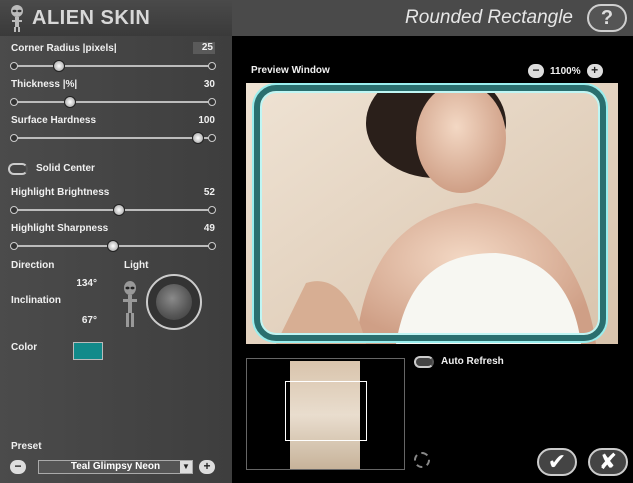 Image resolution: width=633 pixels, height=483 pixels. I want to click on zoom-out-button: −, so click(536, 71).